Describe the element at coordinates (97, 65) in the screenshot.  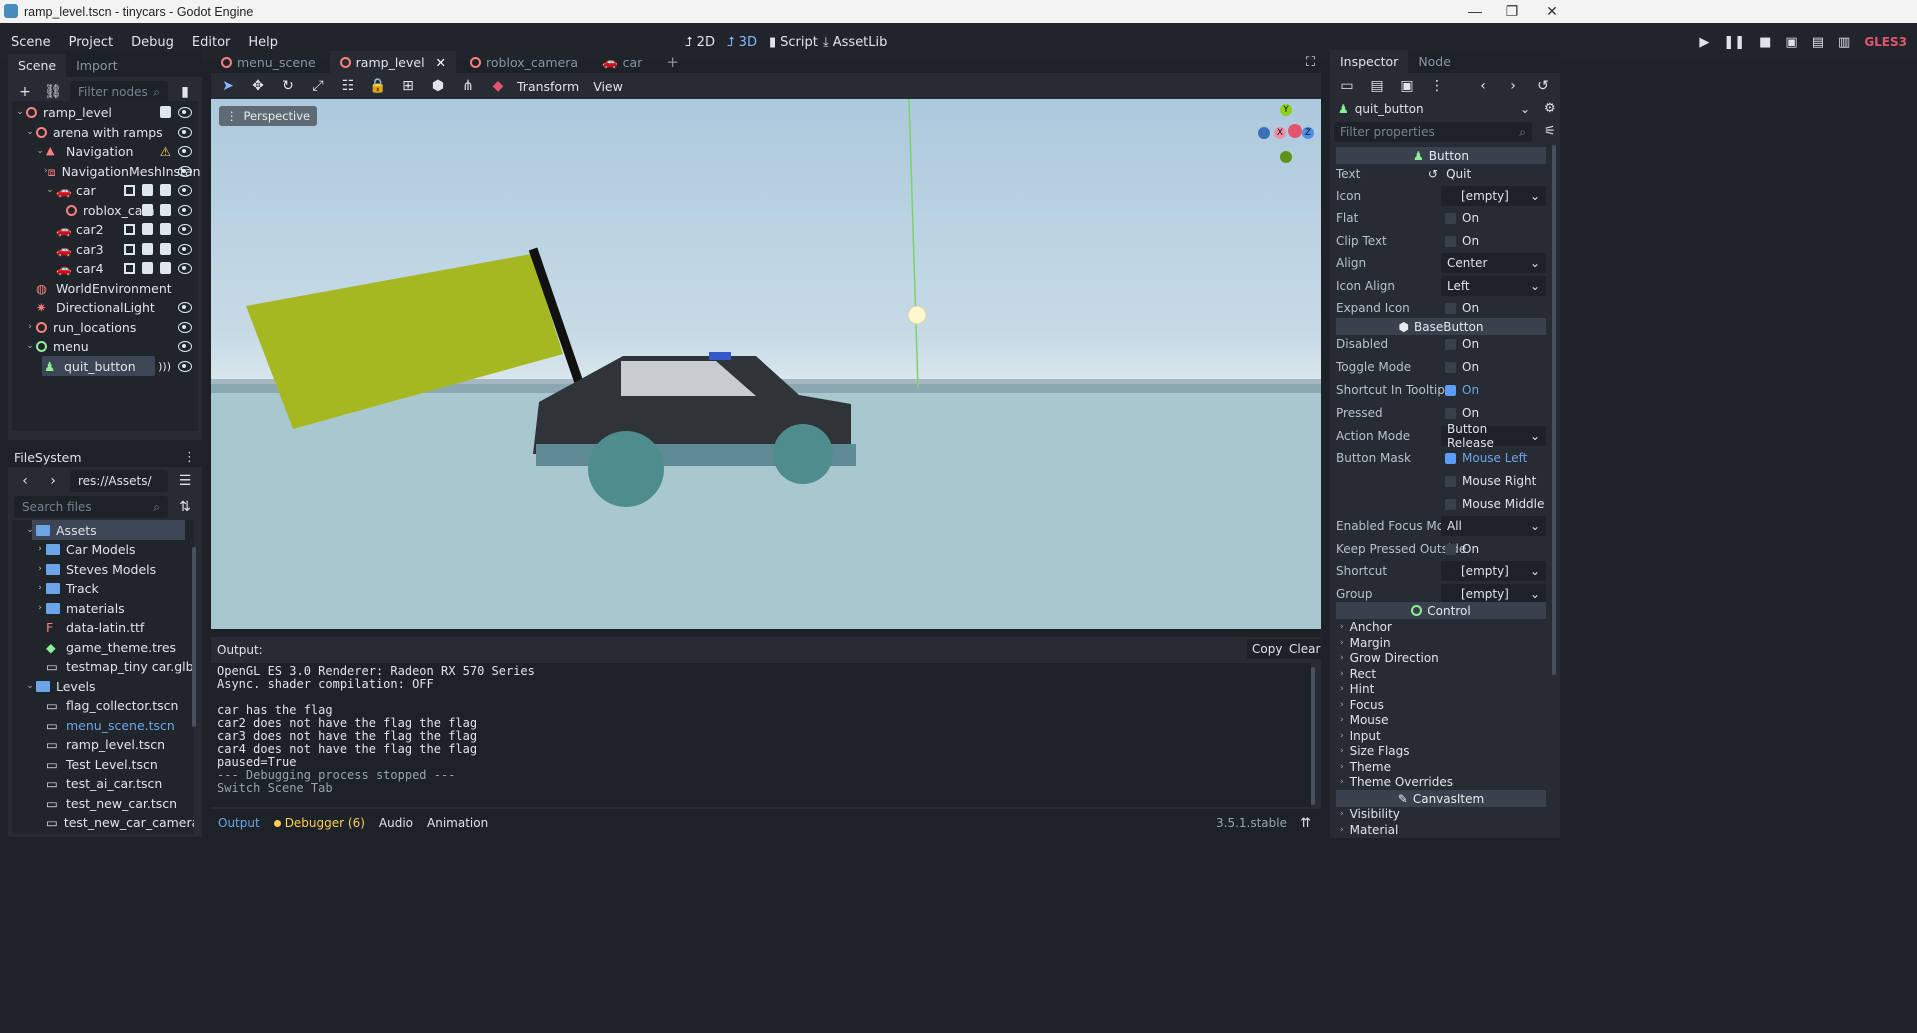
I see `tab-import: Import` at that location.